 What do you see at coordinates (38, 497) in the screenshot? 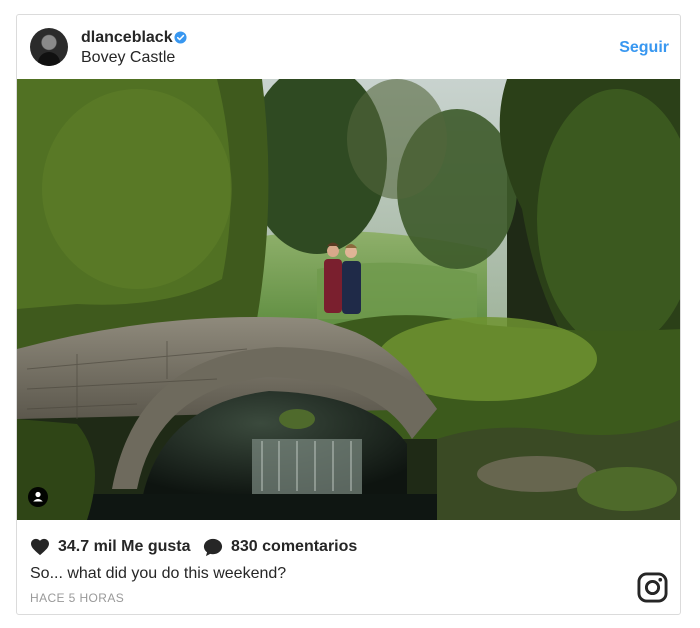
I see `user-tag-icon` at bounding box center [38, 497].